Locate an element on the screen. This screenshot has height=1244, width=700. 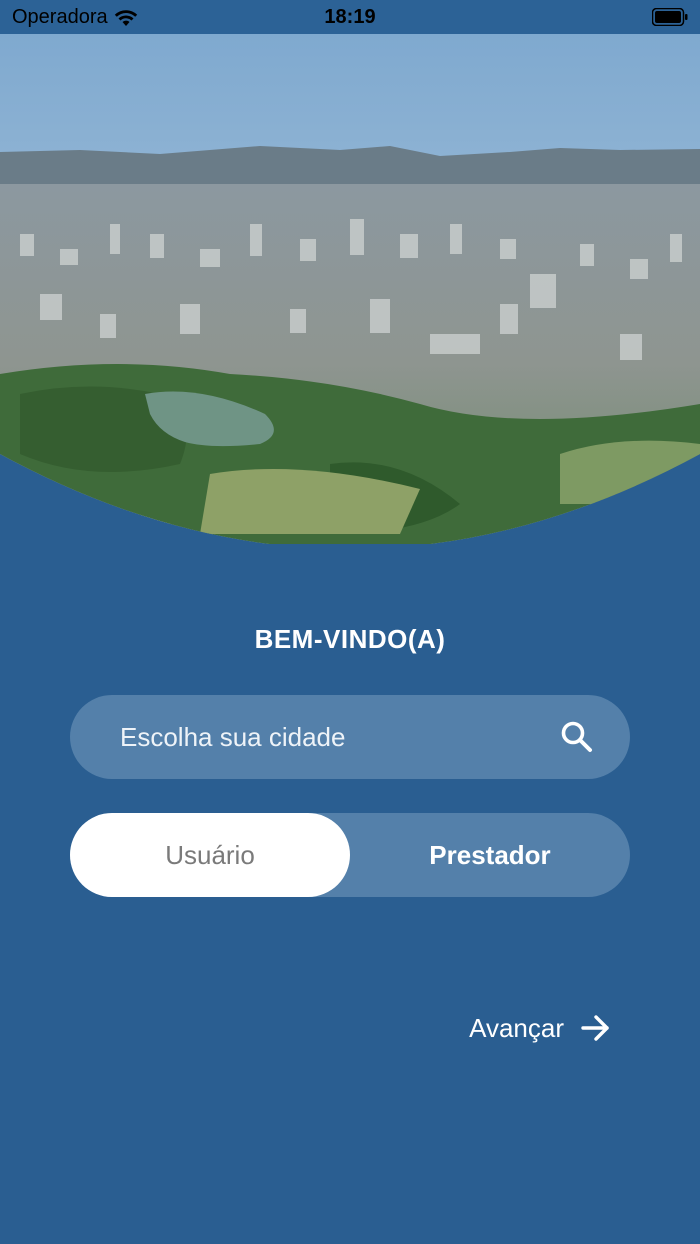
city-search-field: Escolha sua cidade is located at coordinates (350, 737).